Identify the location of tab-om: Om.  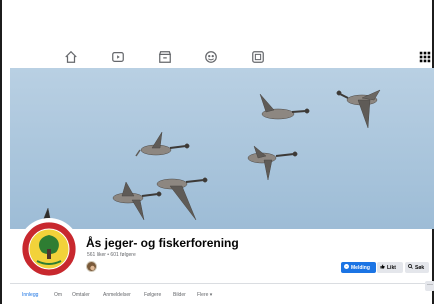
(58, 295).